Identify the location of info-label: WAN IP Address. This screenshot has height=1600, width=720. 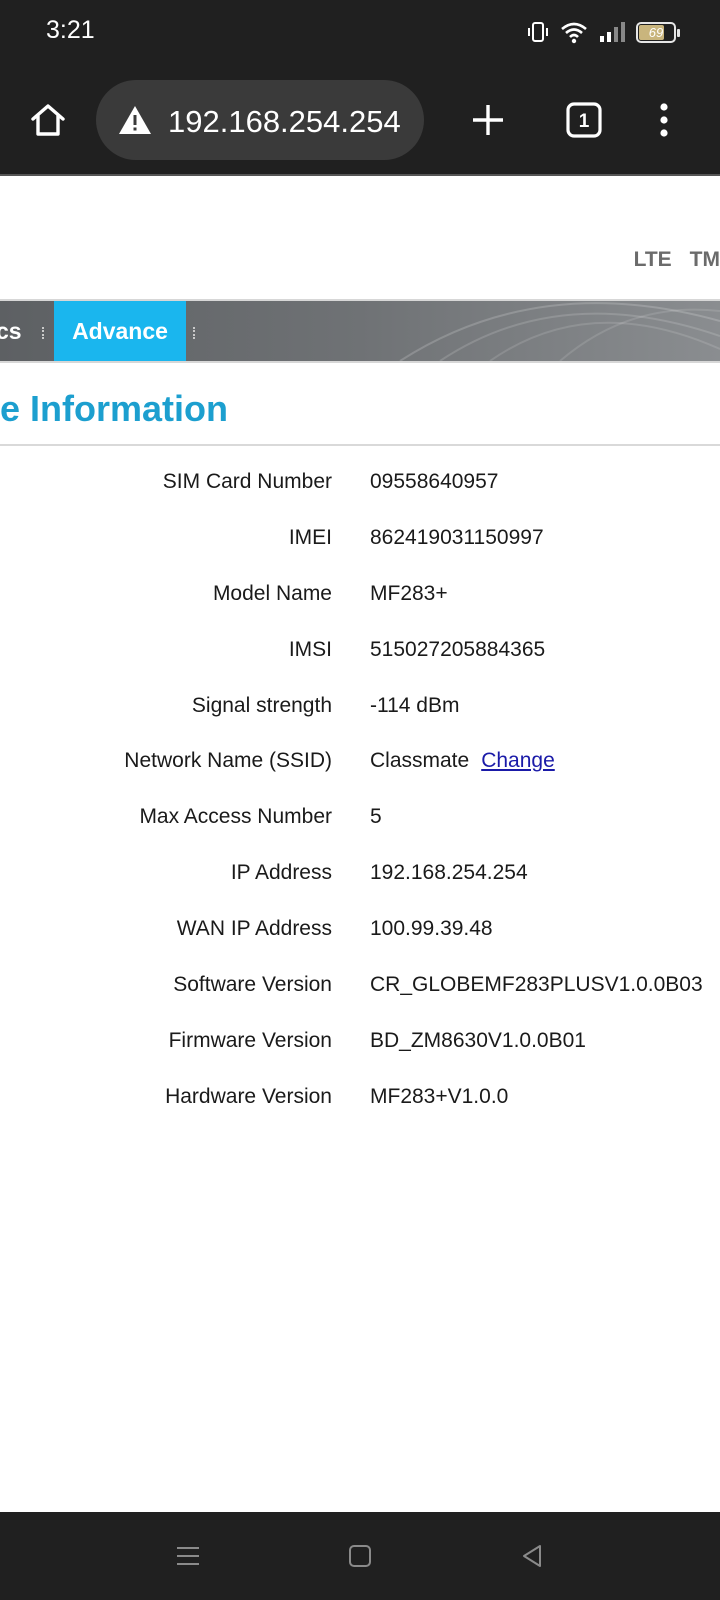
(254, 928).